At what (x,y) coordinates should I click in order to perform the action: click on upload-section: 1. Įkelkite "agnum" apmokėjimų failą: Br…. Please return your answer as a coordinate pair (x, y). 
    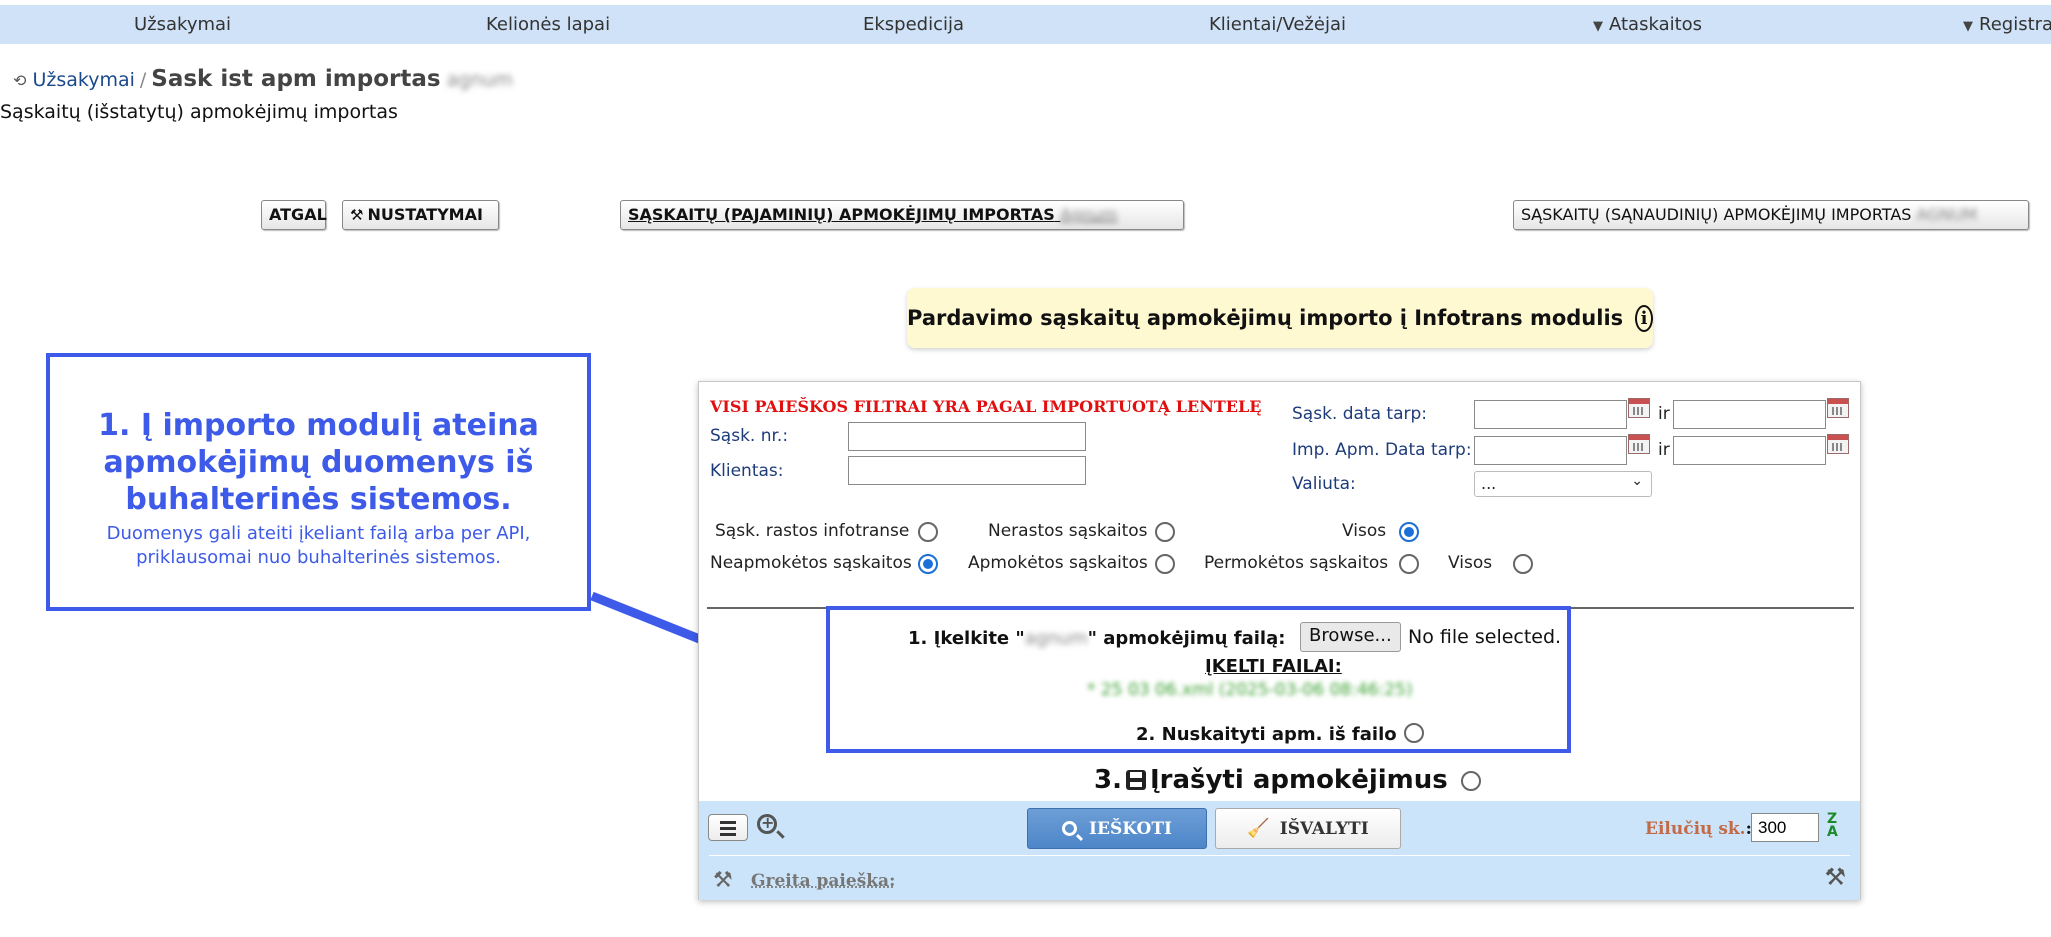
    Looking at the image, I should click on (1198, 679).